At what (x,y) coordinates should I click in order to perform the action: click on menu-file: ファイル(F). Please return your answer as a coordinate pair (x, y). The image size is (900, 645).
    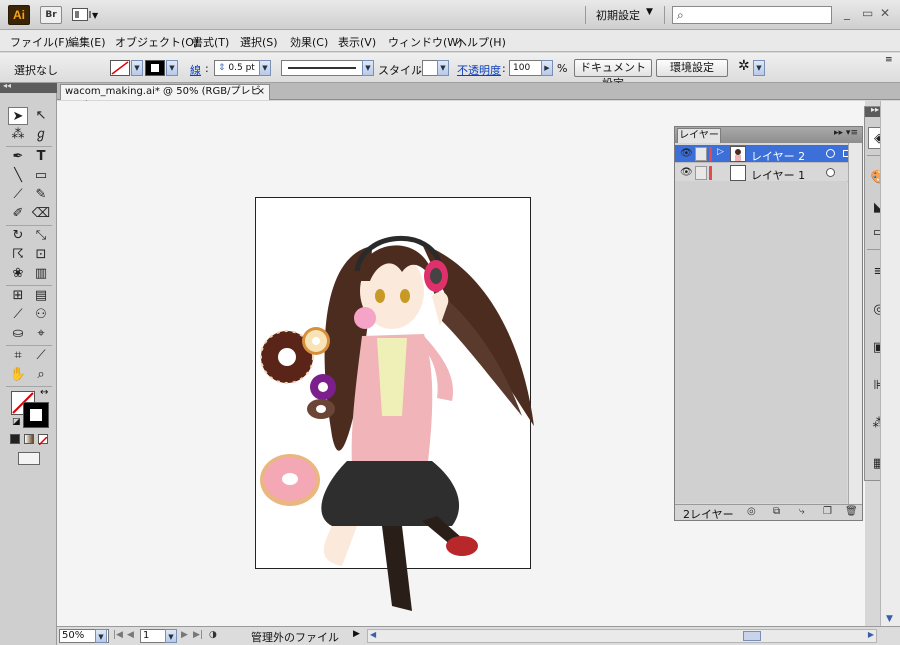
    Looking at the image, I should click on (39, 42).